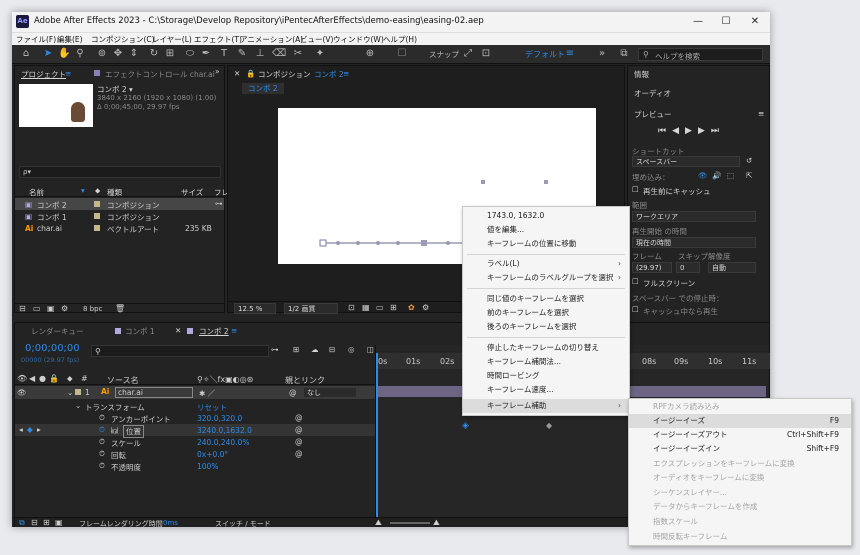 Image resolution: width=860 pixels, height=555 pixels. What do you see at coordinates (330, 392) in the screenshot?
I see `parent-dropdown: なし` at bounding box center [330, 392].